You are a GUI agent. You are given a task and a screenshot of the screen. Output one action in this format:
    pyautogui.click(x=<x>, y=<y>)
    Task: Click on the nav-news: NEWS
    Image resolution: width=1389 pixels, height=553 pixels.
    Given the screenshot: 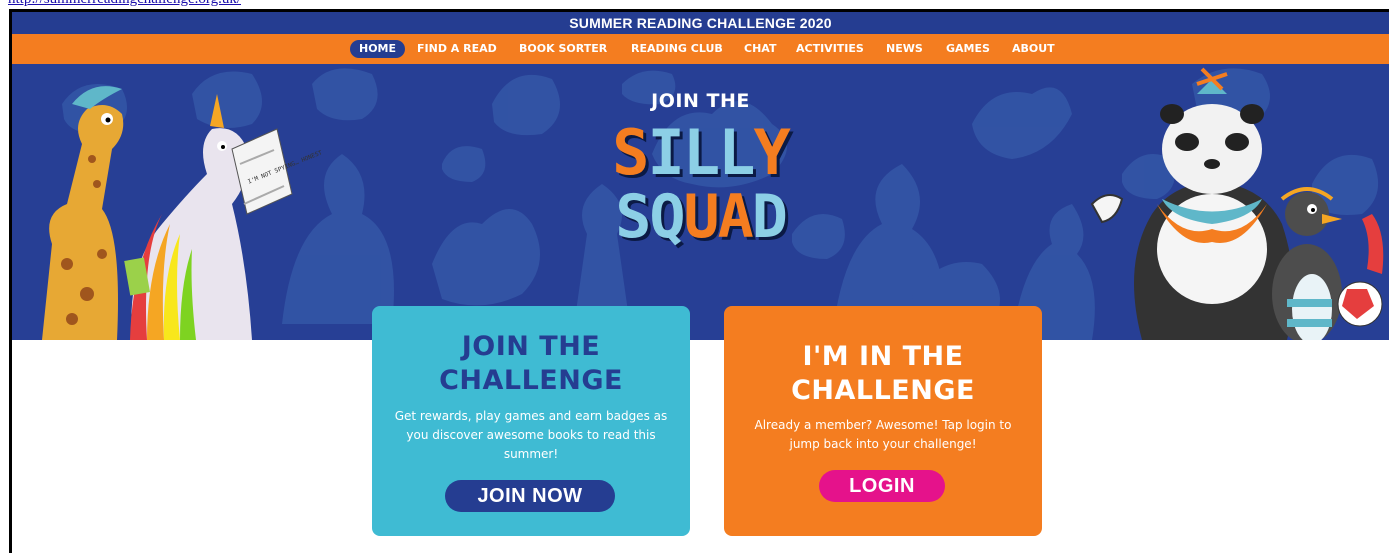 What is the action you would take?
    pyautogui.click(x=904, y=49)
    